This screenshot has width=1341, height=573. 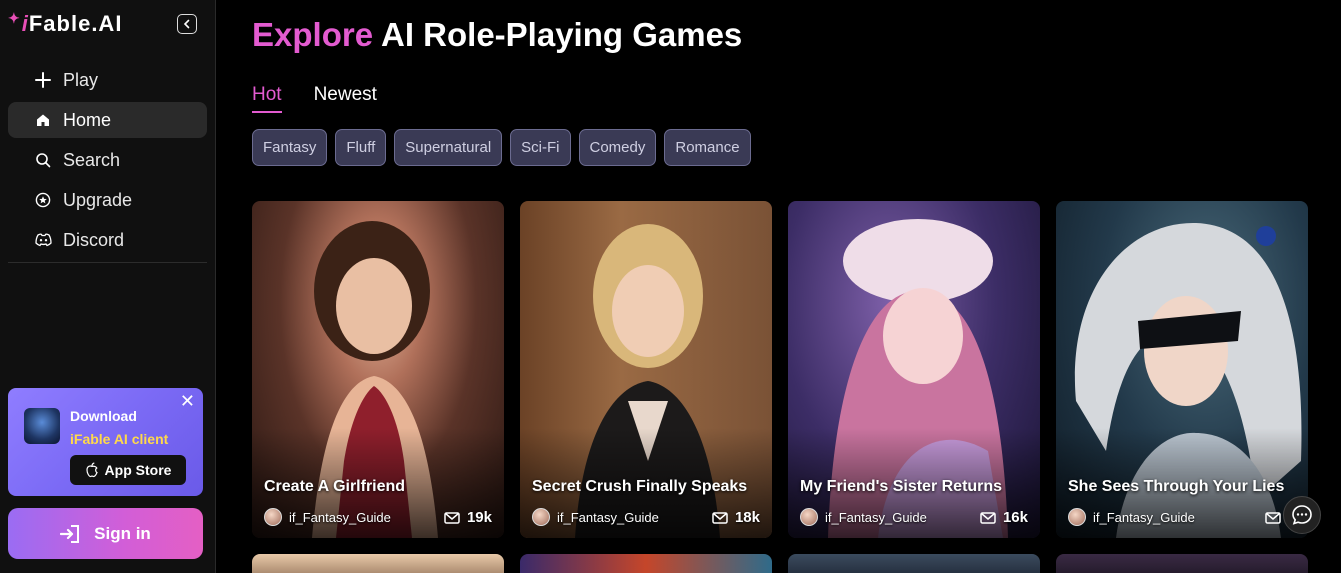 I want to click on chat-button, so click(x=1302, y=515).